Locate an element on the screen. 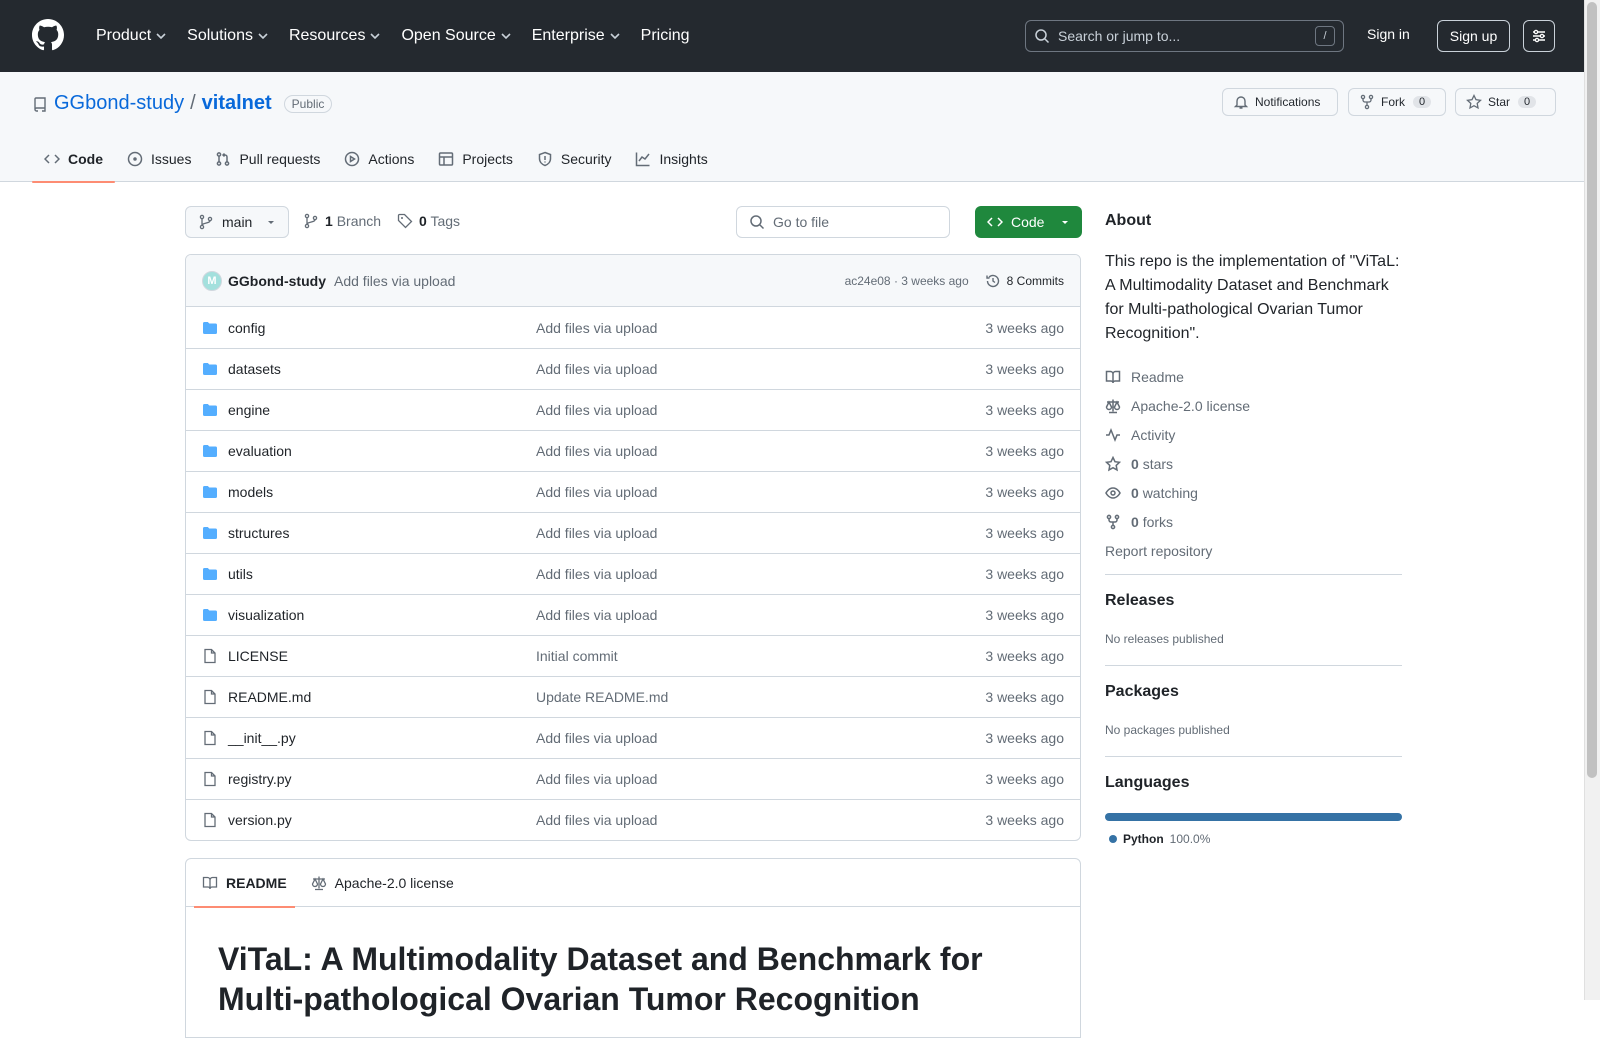  file-name-link: README.md is located at coordinates (269, 697).